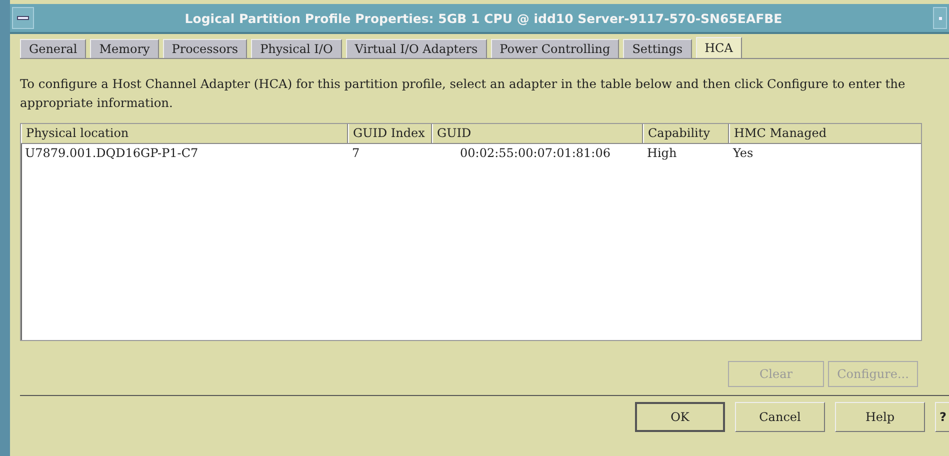  I want to click on table-row: U7879.001.DQD16GP-P1-C7 7 00:02:55:00:07:01:81:06 High Yes, so click(471, 153).